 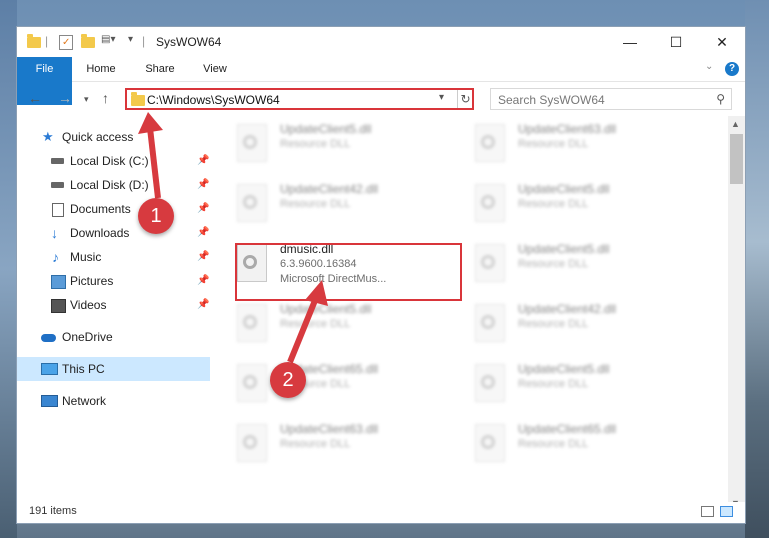 What do you see at coordinates (154, 163) in the screenshot?
I see `arrow-1-shaft` at bounding box center [154, 163].